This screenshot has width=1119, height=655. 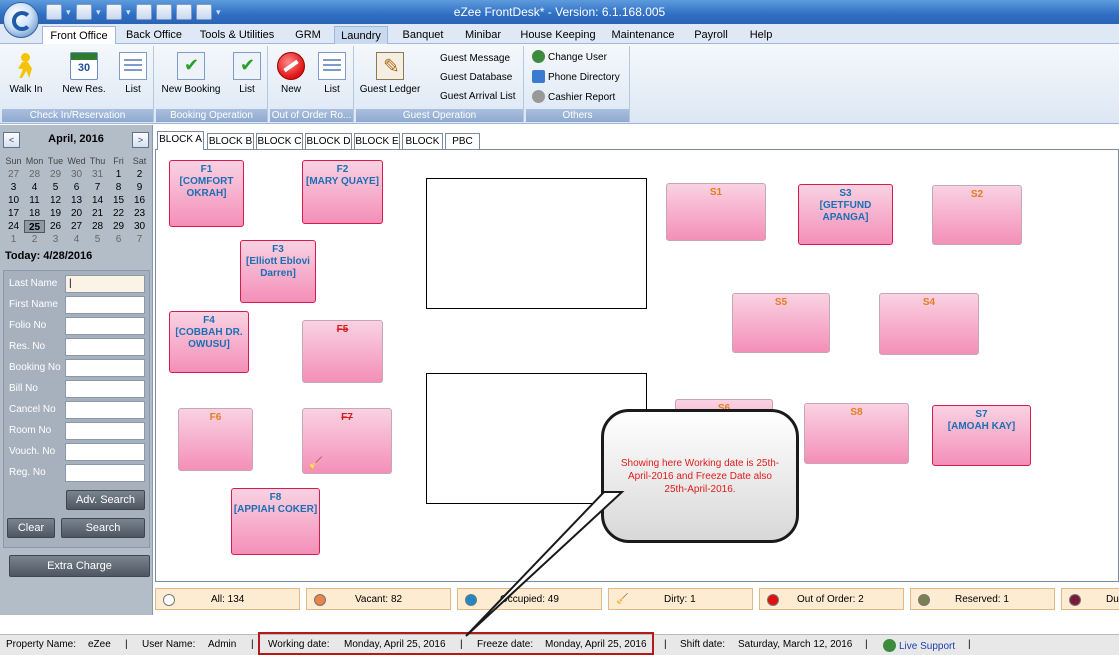 I want to click on change-user-button: Change User, so click(x=569, y=58).